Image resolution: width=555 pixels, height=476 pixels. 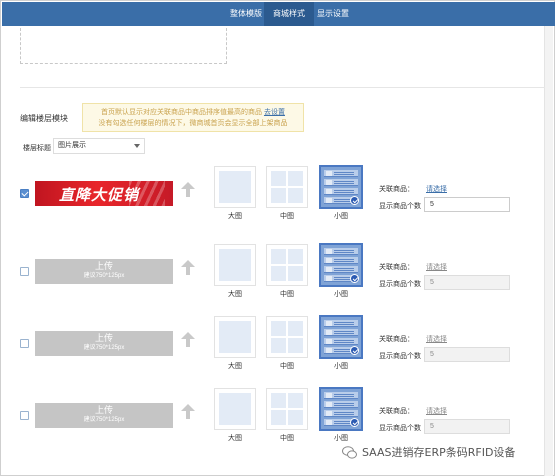 I want to click on floor-title-select: 图片展示, so click(x=99, y=146).